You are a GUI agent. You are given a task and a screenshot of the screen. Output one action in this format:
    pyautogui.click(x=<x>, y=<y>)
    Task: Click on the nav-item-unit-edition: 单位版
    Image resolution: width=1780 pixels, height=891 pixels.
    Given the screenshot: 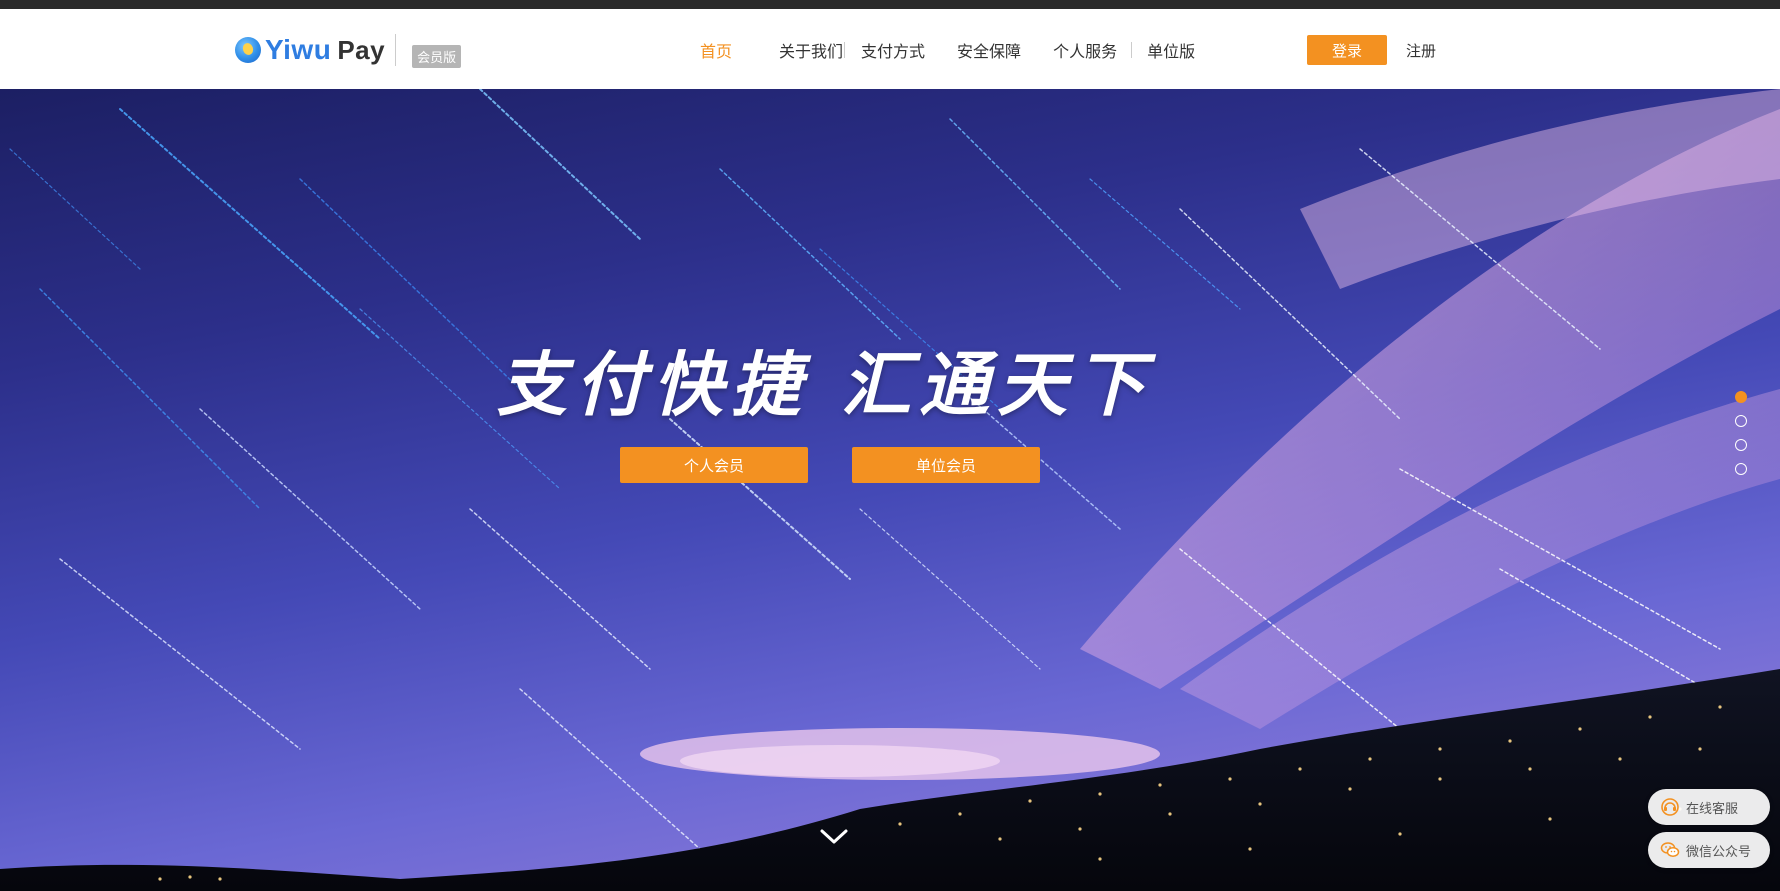 What is the action you would take?
    pyautogui.click(x=1171, y=50)
    